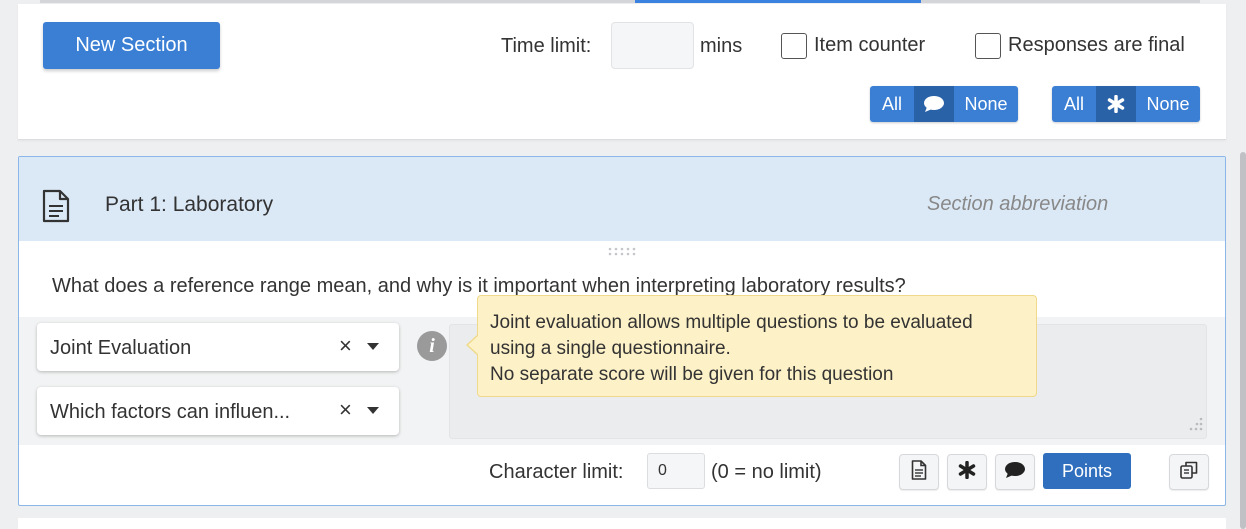 The image size is (1246, 529). I want to click on drag-handle-icon, so click(623, 251).